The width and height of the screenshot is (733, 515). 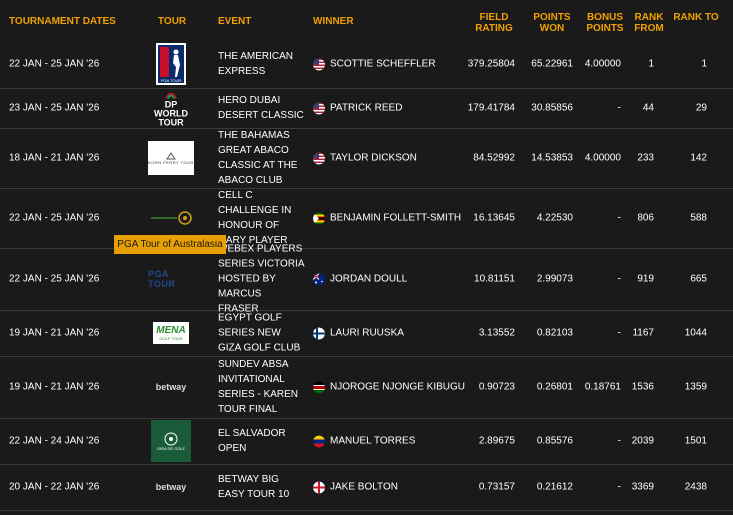 I want to click on rank-to: 588, so click(x=698, y=218).